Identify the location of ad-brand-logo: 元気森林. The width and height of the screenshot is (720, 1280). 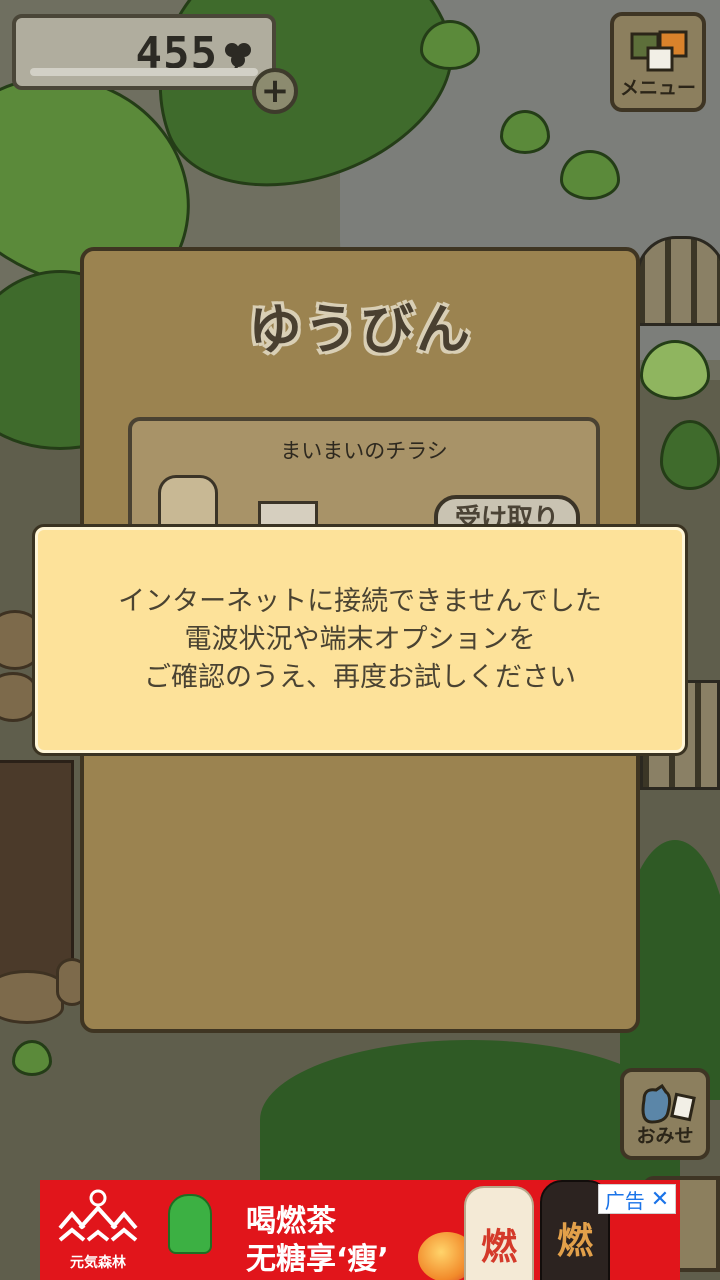
(98, 1231).